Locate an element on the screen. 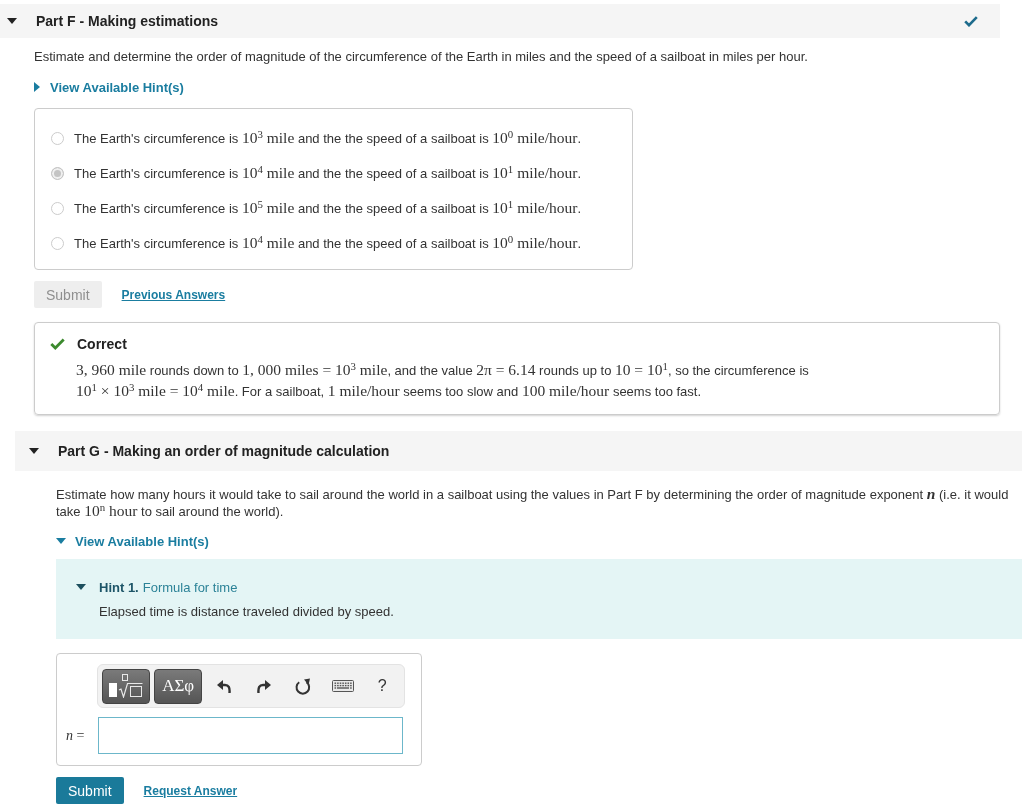  hint-text: Elapsed time is distance traveled divided by speed. is located at coordinates (247, 612).